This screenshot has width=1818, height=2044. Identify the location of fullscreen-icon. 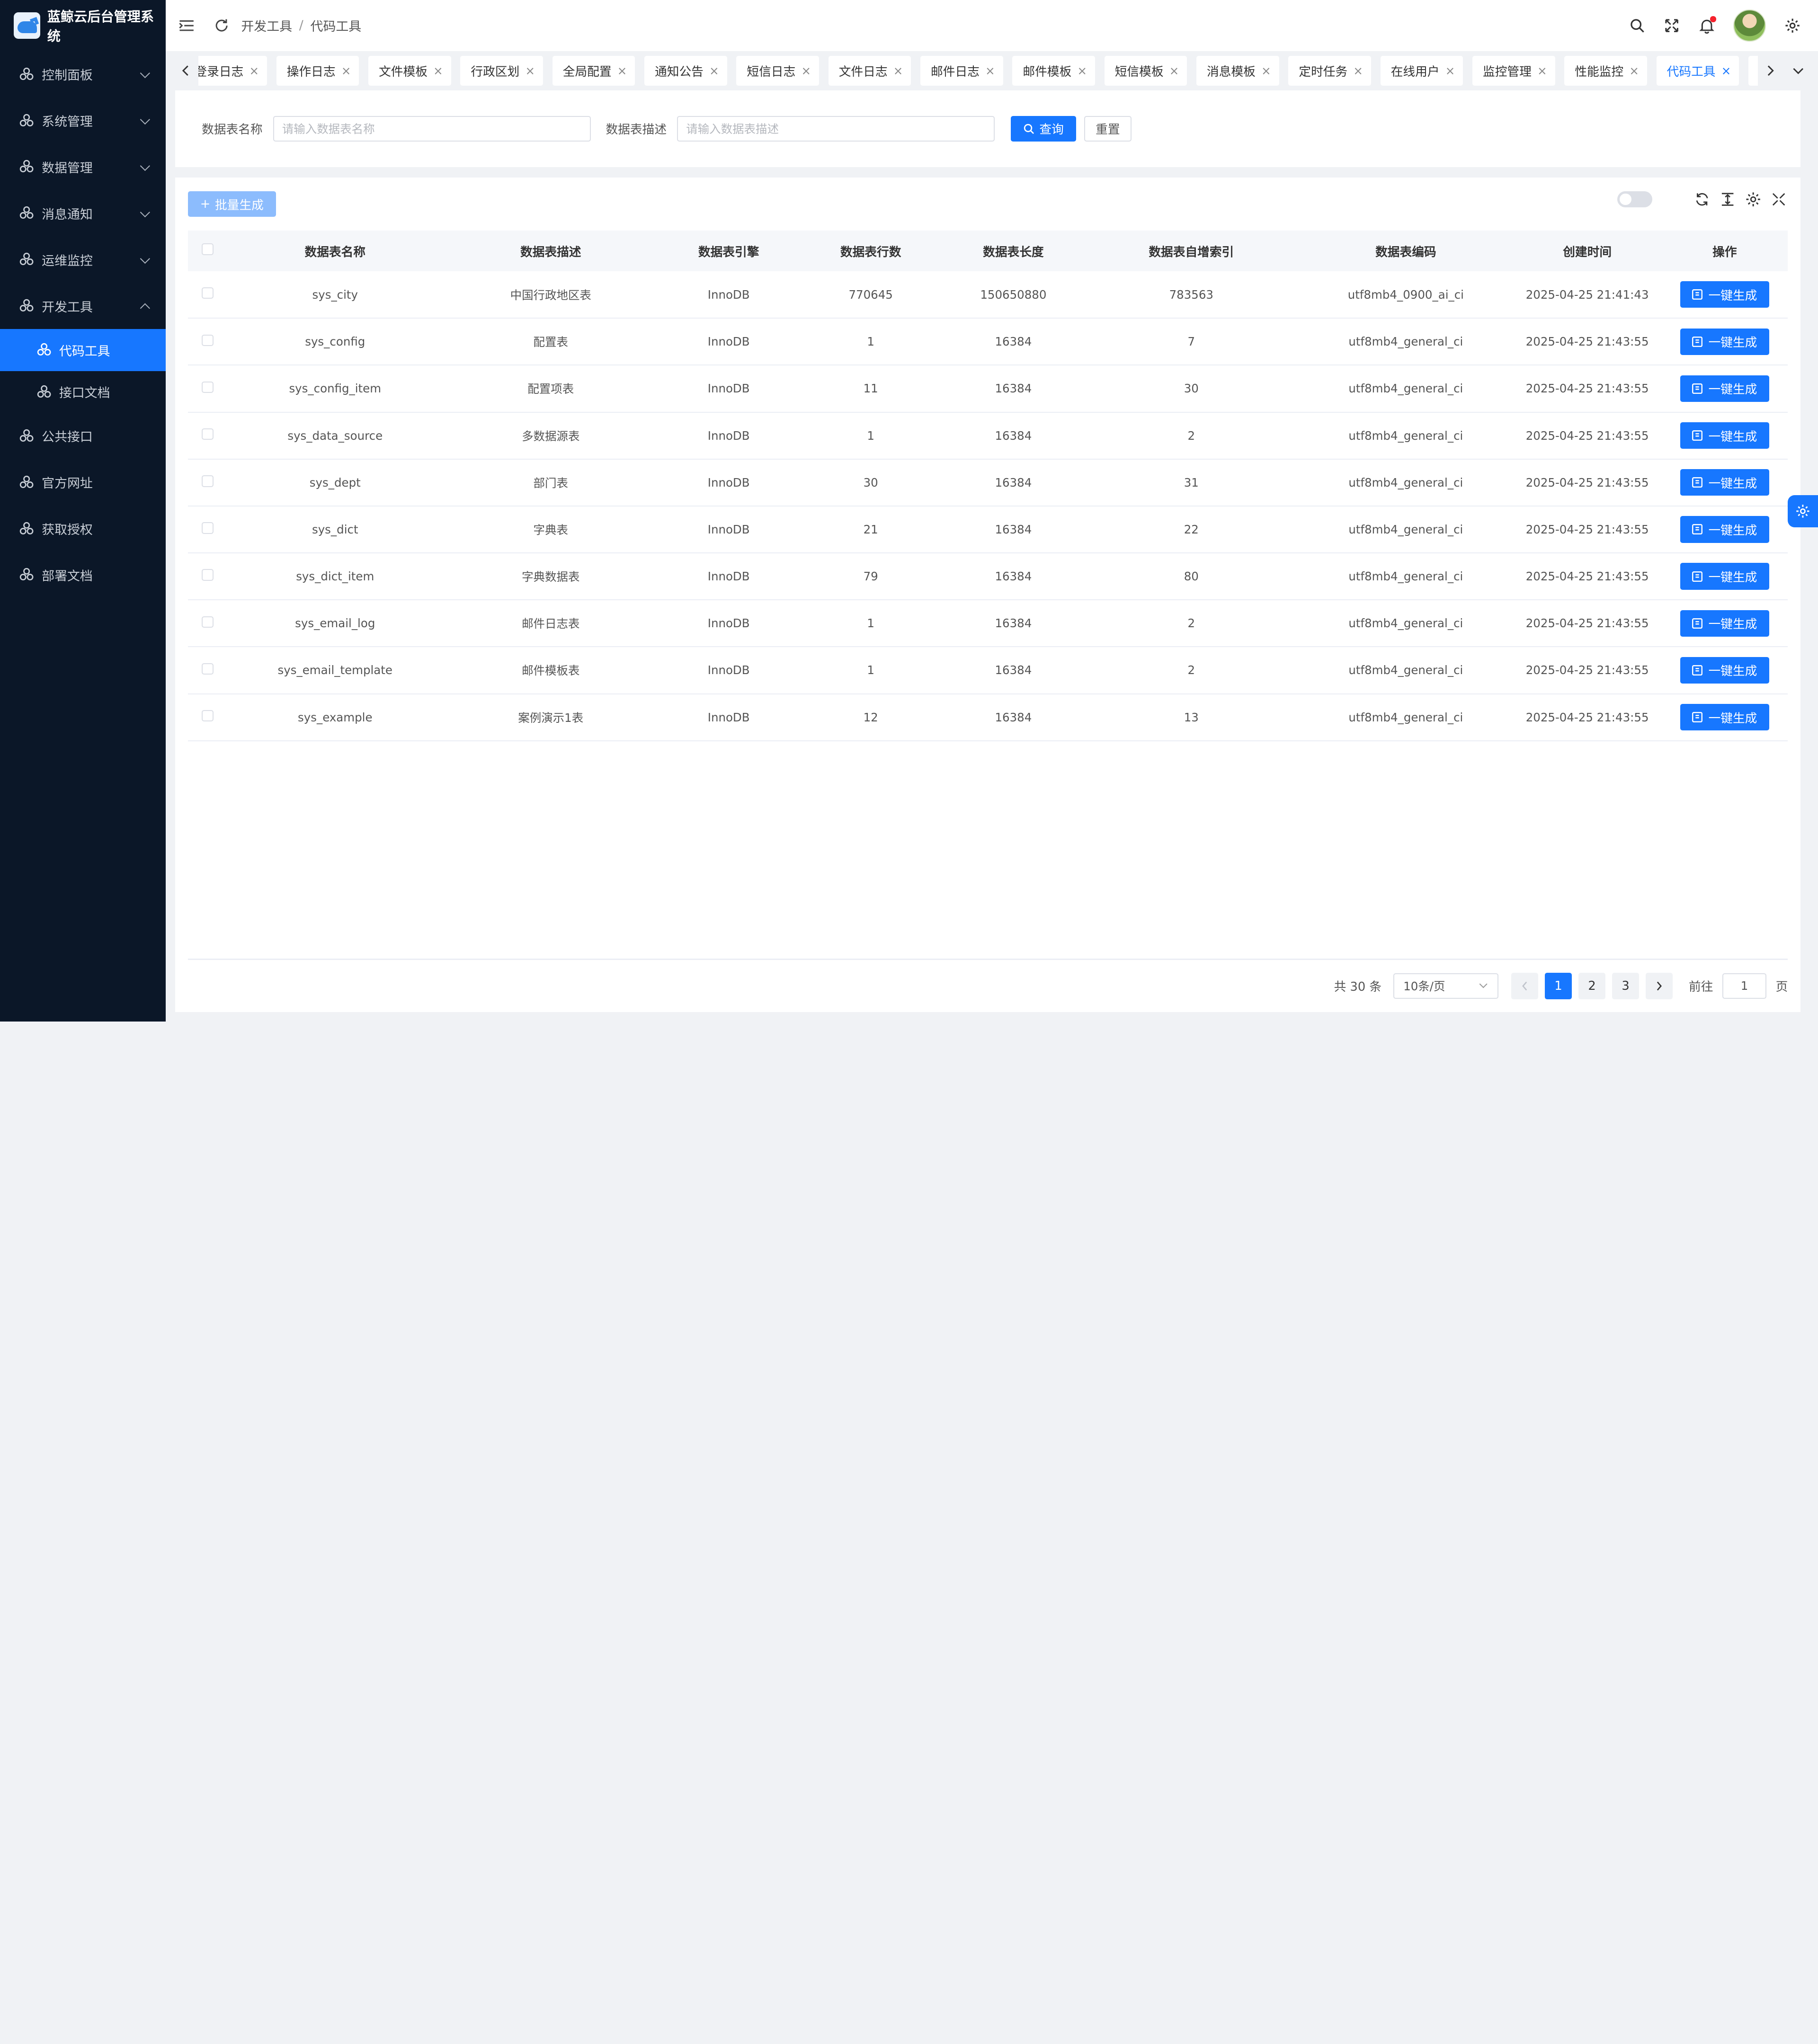
(1779, 199).